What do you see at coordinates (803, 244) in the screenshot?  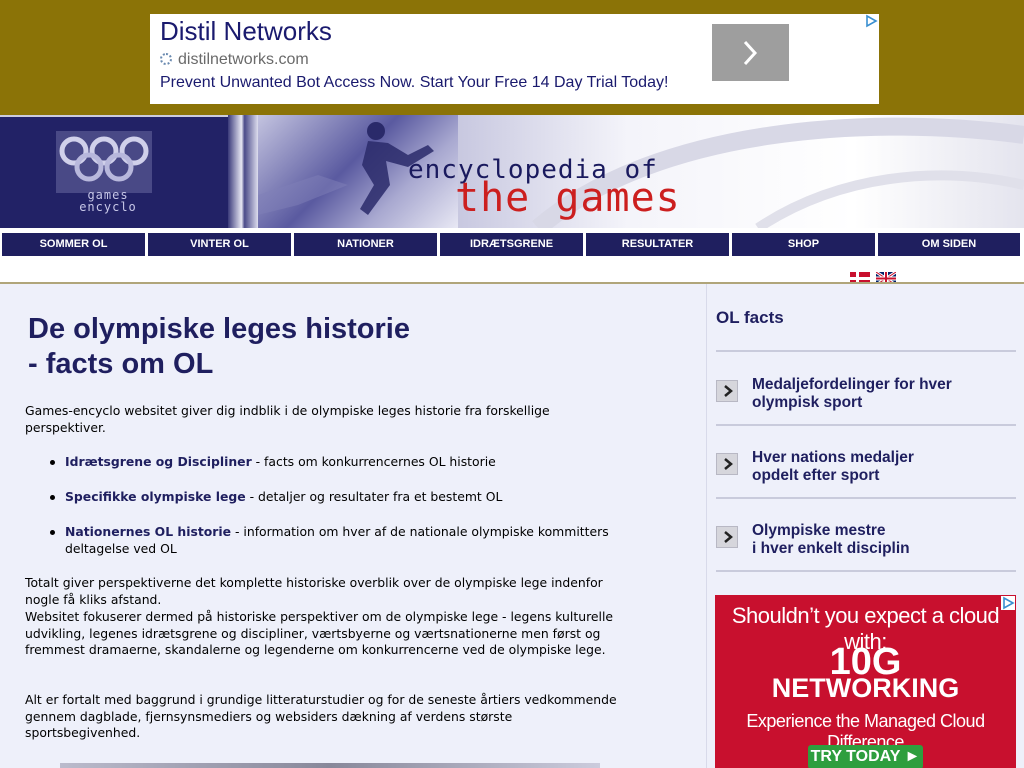 I see `nav-shop: SHOP` at bounding box center [803, 244].